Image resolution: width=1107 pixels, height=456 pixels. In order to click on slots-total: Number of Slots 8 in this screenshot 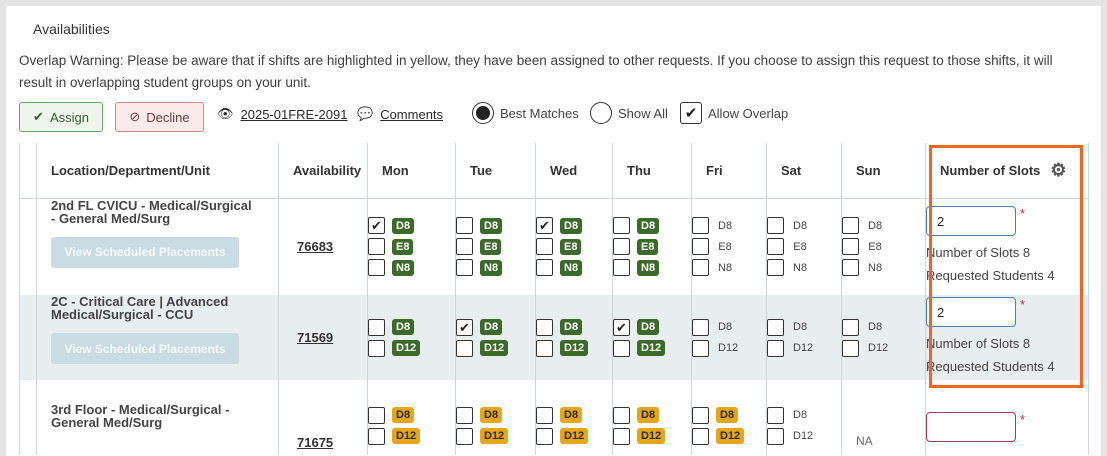, I will do `click(978, 253)`.